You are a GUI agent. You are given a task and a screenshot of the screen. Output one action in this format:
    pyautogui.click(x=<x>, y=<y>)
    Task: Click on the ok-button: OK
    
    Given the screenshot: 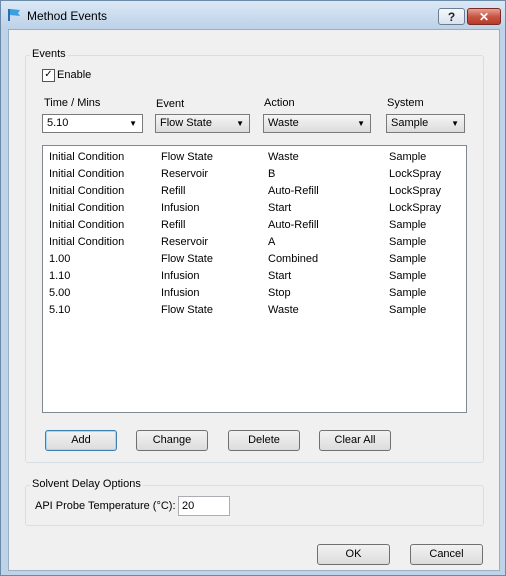 What is the action you would take?
    pyautogui.click(x=353, y=554)
    